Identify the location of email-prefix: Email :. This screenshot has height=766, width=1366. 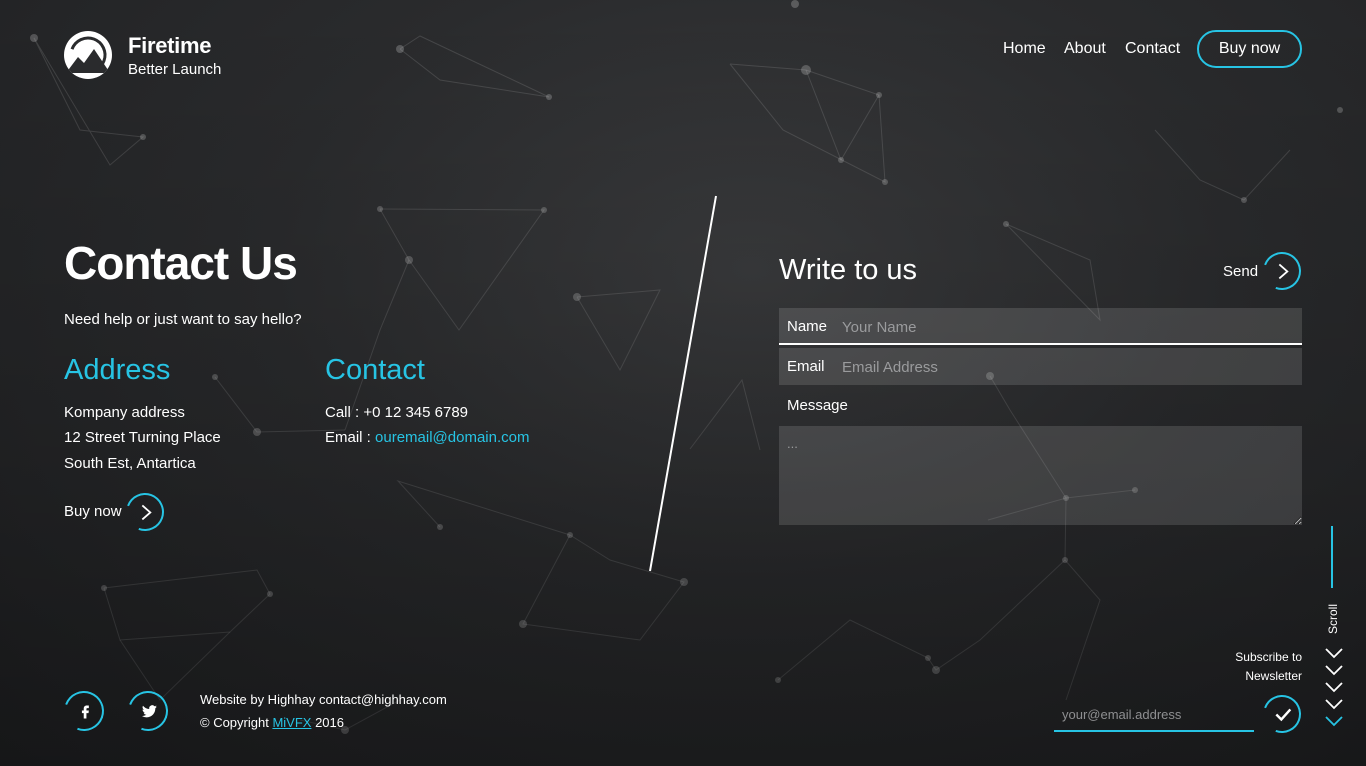
(350, 437).